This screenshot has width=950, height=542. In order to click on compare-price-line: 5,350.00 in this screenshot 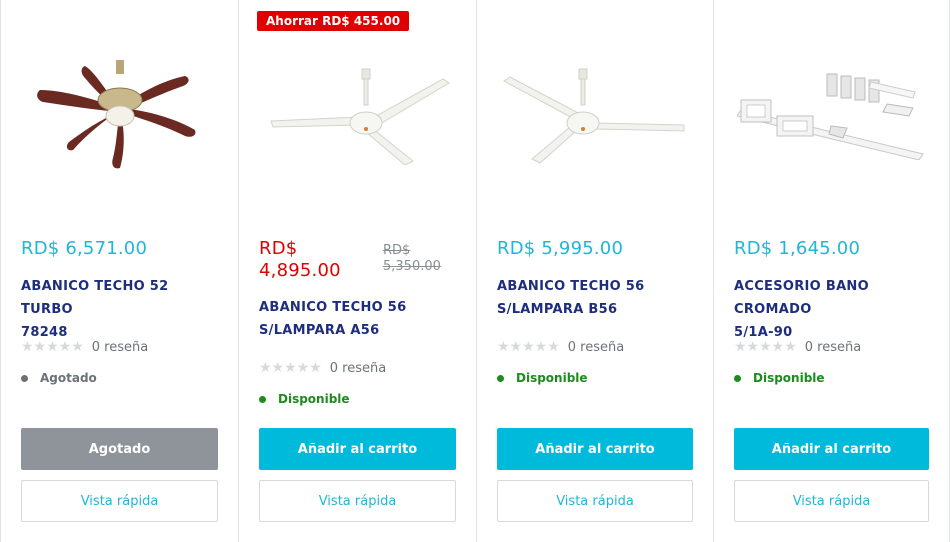, I will do `click(412, 266)`.